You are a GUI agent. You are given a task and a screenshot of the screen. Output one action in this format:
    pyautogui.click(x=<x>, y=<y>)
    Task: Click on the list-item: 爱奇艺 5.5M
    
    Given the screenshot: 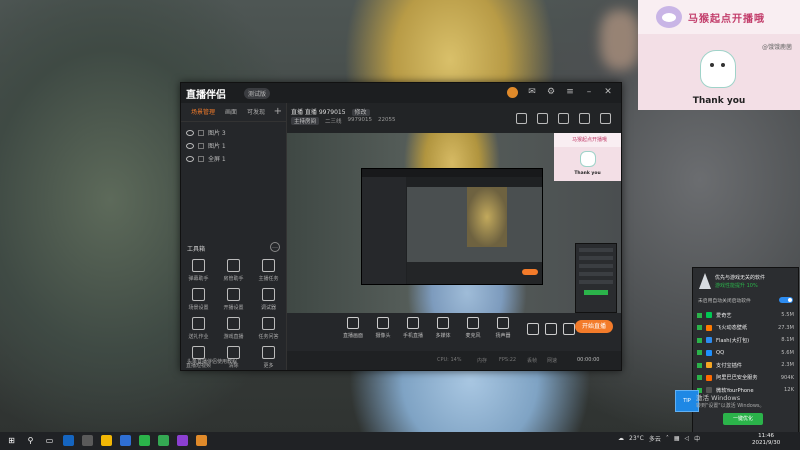 What is the action you would take?
    pyautogui.click(x=745, y=315)
    